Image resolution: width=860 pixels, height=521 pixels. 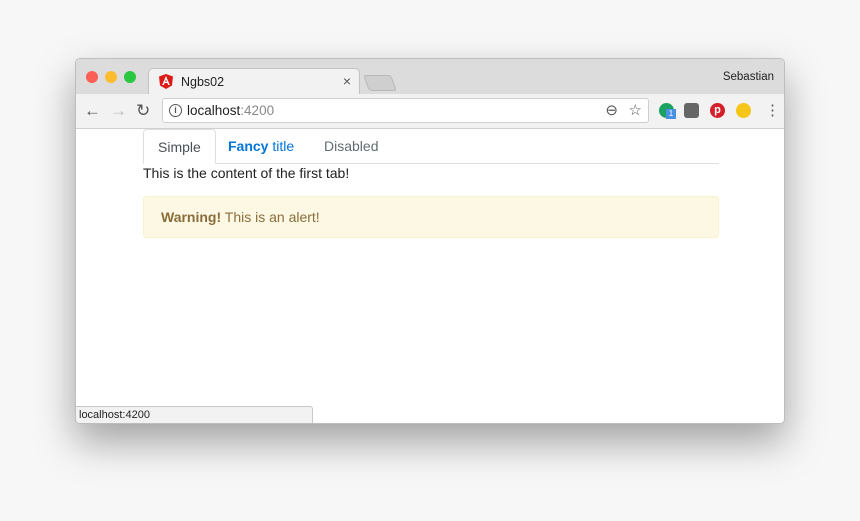 What do you see at coordinates (748, 77) in the screenshot?
I see `profile-name: Sebastian` at bounding box center [748, 77].